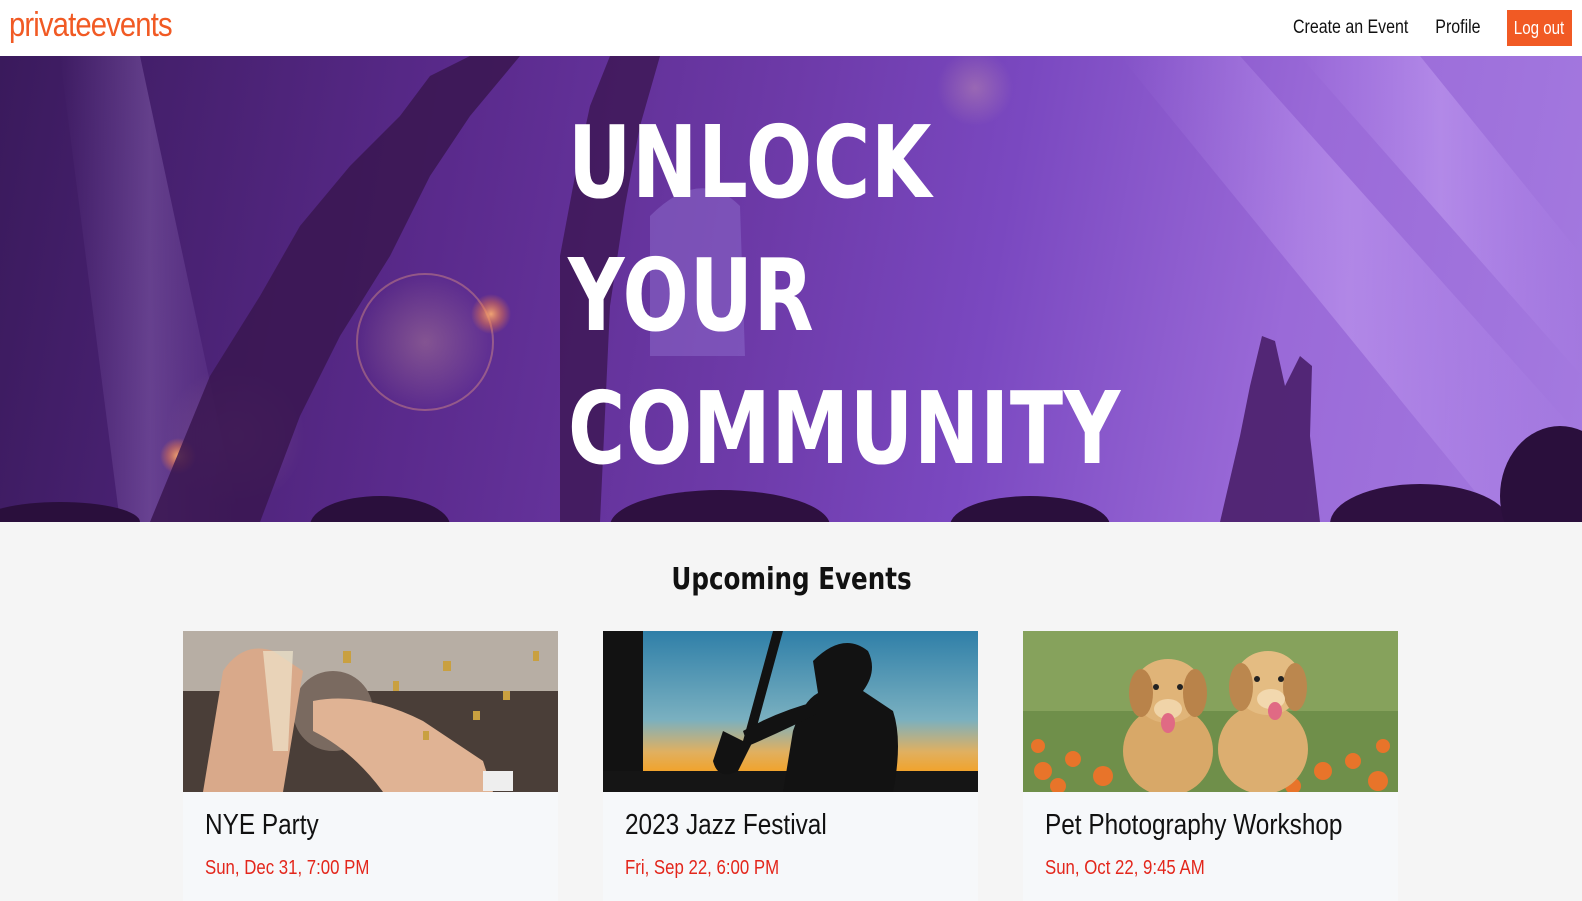 The height and width of the screenshot is (901, 1582). What do you see at coordinates (790, 711) in the screenshot?
I see `event-image-jazz` at bounding box center [790, 711].